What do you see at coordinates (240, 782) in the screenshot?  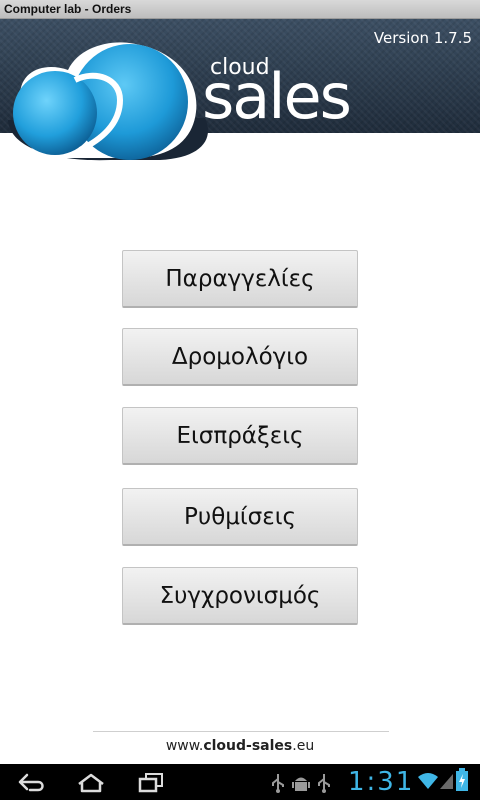 I see `system-navigation-bar: 1:31` at bounding box center [240, 782].